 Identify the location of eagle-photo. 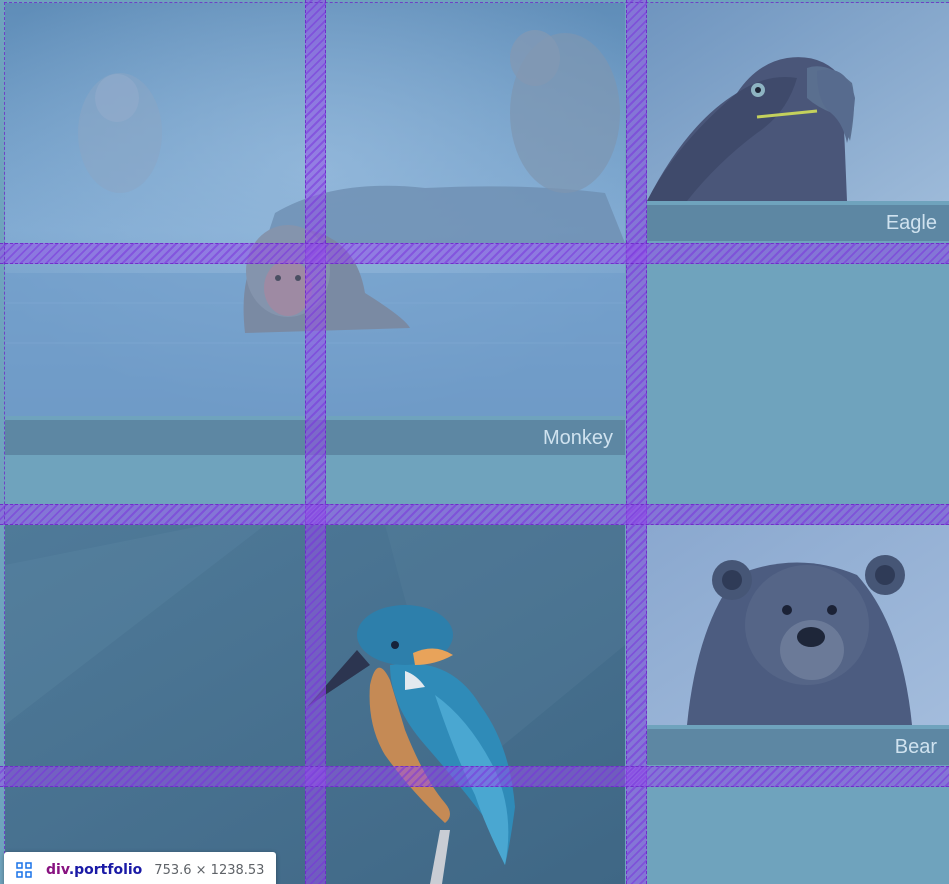
(798, 102).